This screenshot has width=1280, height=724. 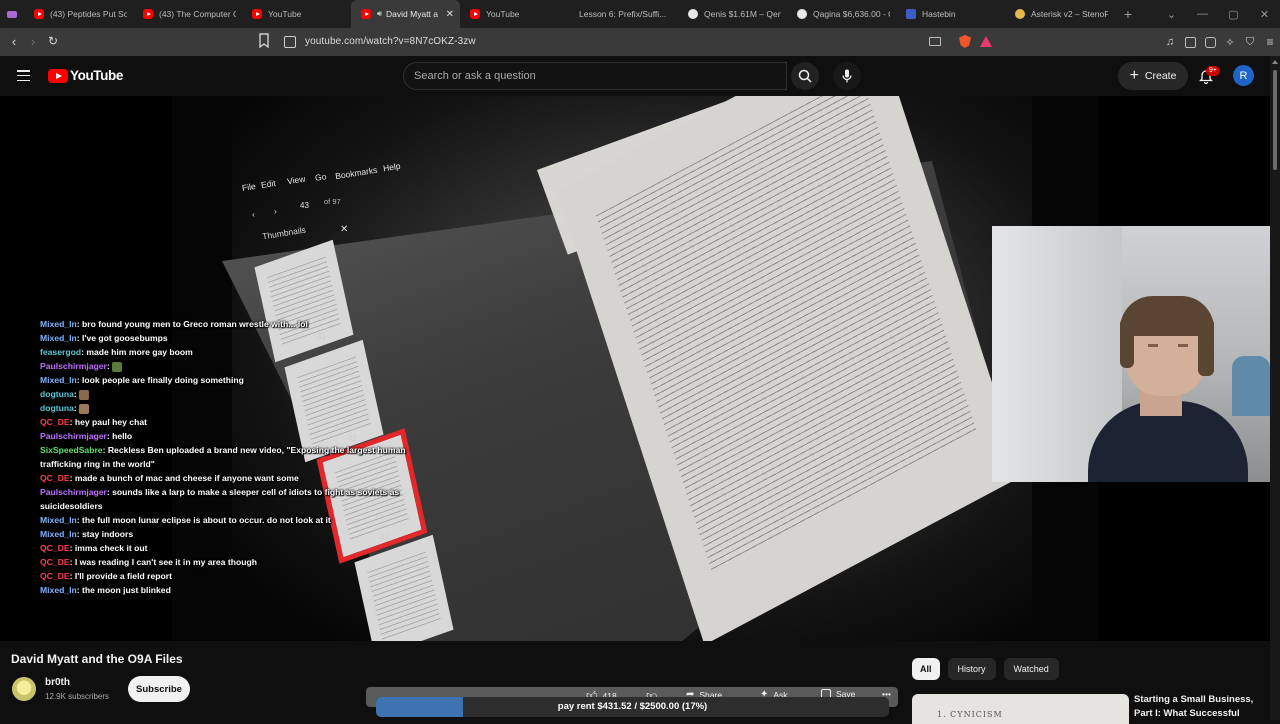 I want to click on screen-back-icon: ‹, so click(x=253, y=214).